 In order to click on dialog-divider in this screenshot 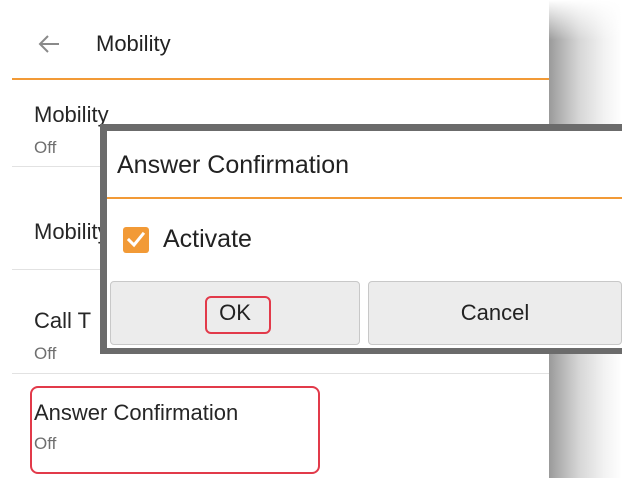, I will do `click(364, 198)`.